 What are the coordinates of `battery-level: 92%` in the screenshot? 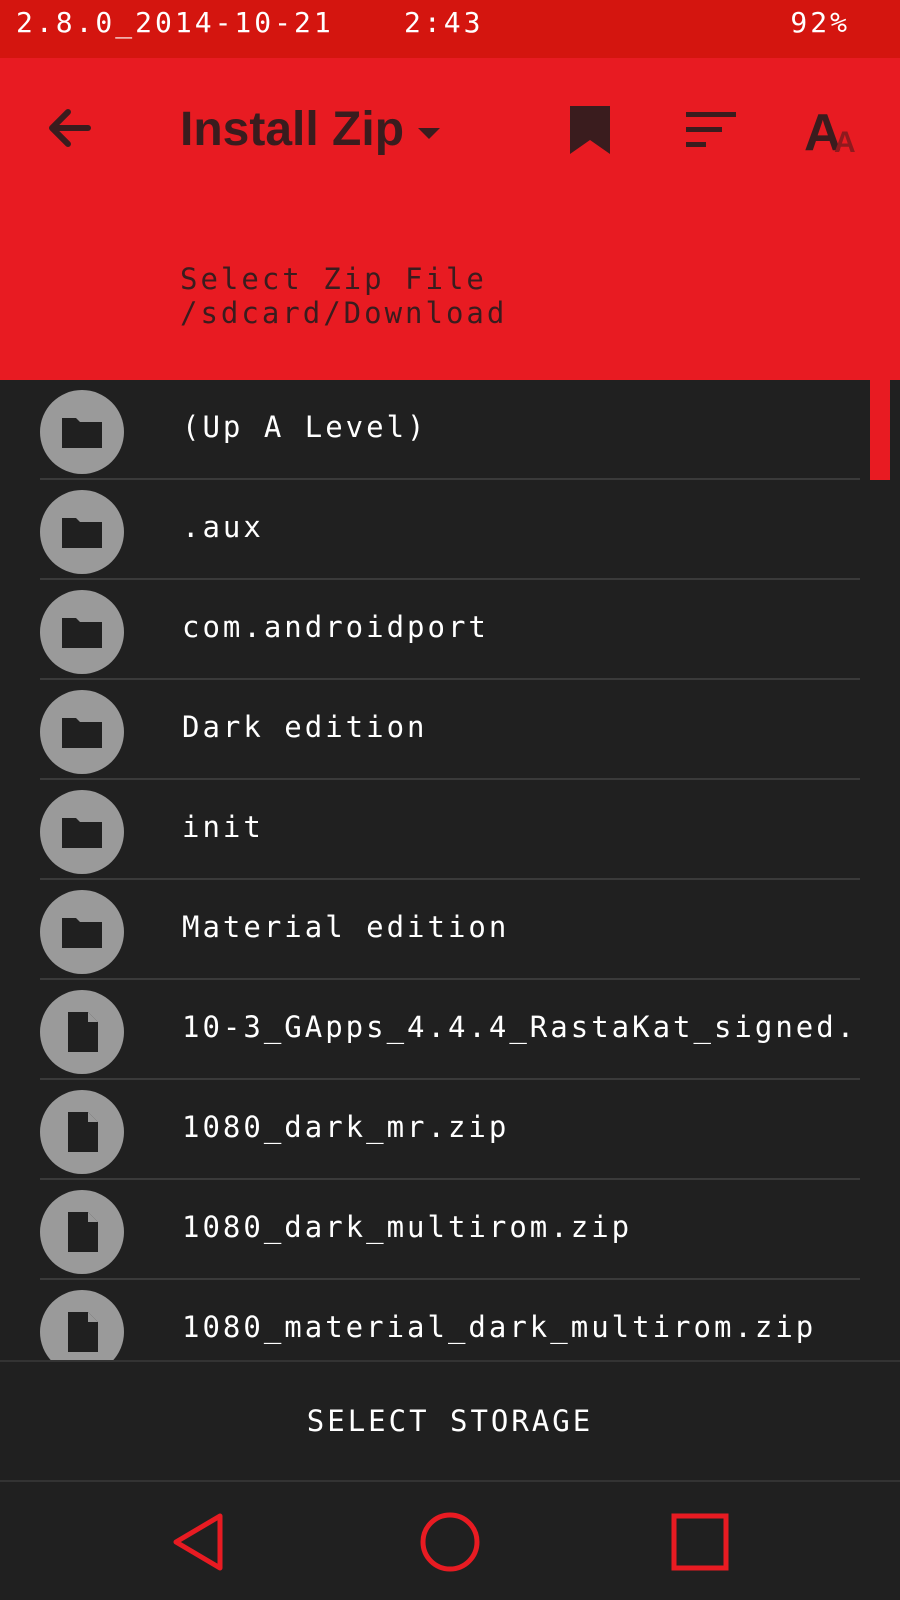 It's located at (820, 22).